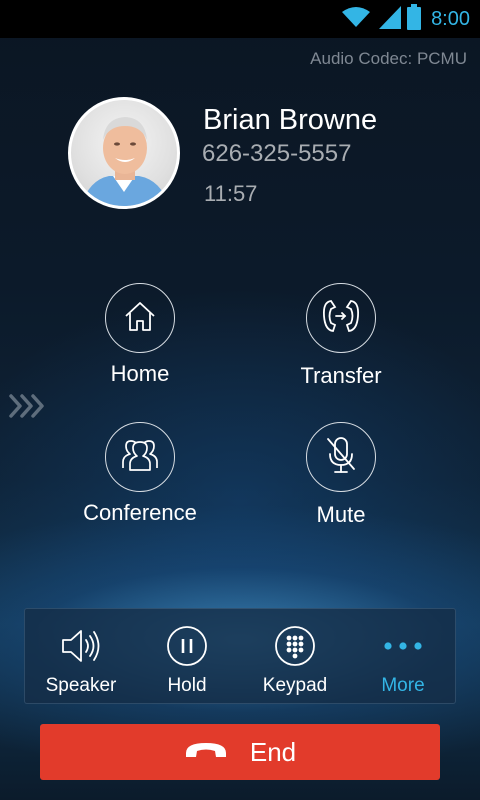 The height and width of the screenshot is (800, 480). I want to click on keypad-label: Keypad, so click(295, 685).